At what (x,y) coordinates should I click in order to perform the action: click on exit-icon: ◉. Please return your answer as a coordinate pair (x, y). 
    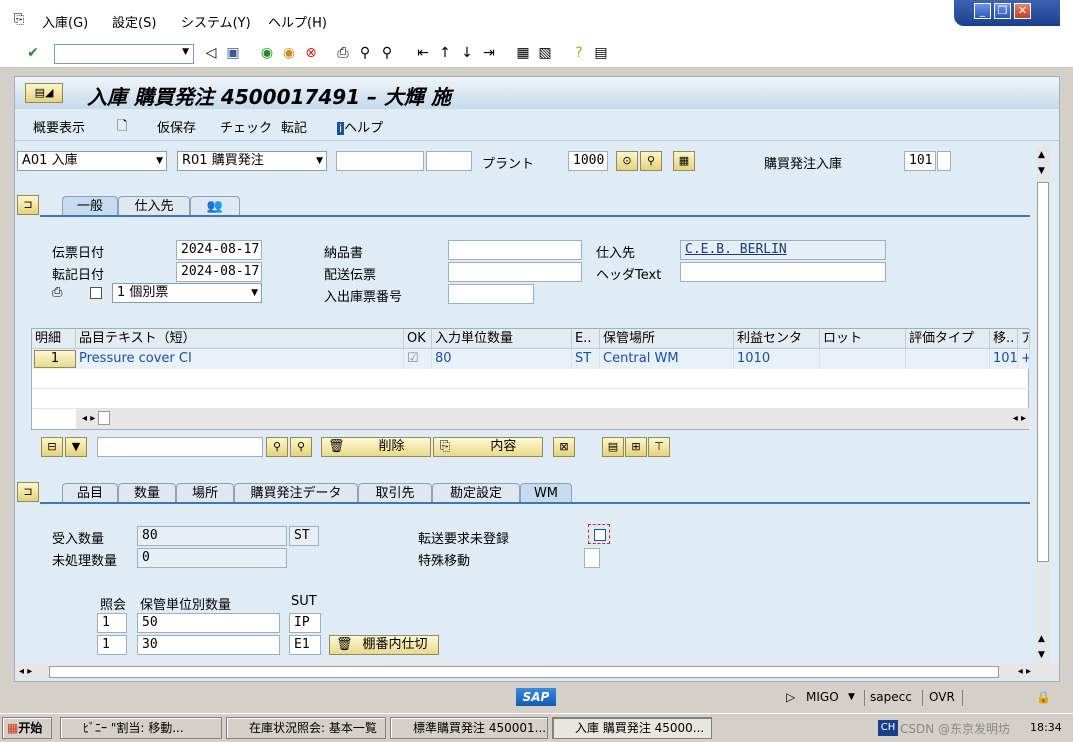
    Looking at the image, I should click on (289, 53).